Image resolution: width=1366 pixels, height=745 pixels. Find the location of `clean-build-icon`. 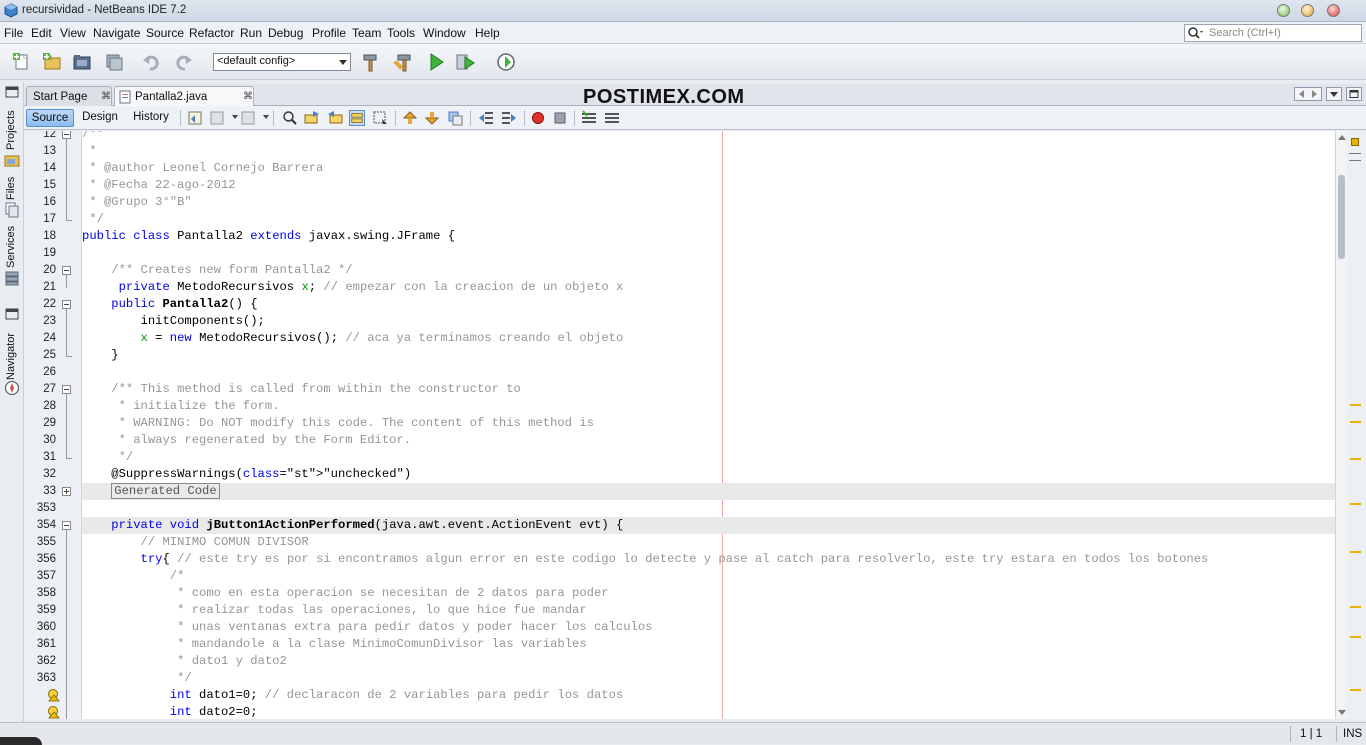

clean-build-icon is located at coordinates (403, 62).